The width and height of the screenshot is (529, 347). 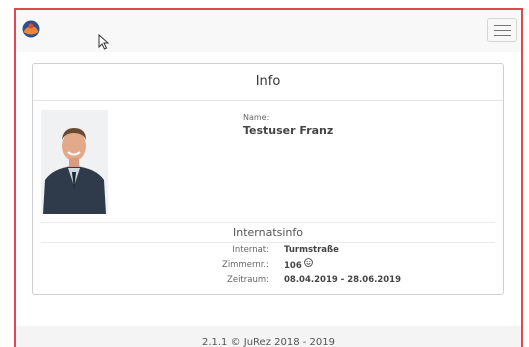 I want to click on info-row-zimmernr: Zimmernr.: 106, so click(x=268, y=265).